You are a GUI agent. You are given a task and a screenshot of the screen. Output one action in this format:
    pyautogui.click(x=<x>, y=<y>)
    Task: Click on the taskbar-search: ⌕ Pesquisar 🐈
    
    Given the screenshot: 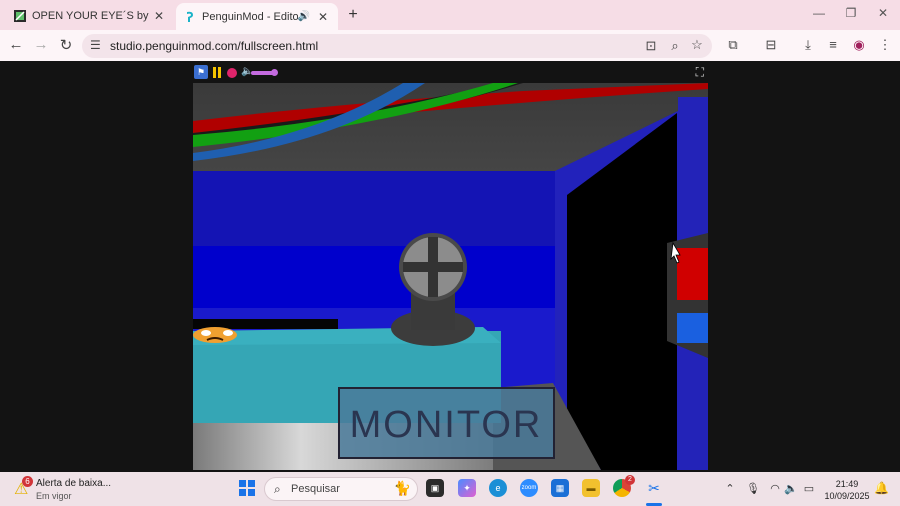 What is the action you would take?
    pyautogui.click(x=341, y=489)
    